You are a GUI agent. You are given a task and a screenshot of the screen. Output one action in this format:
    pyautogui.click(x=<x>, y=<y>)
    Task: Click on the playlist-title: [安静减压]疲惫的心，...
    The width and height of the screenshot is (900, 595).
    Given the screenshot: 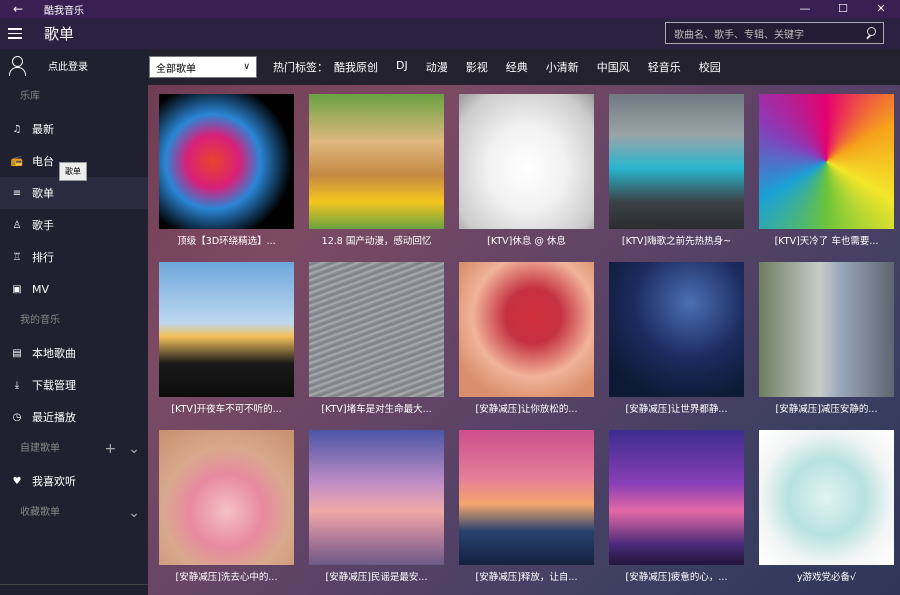 What is the action you would take?
    pyautogui.click(x=676, y=576)
    